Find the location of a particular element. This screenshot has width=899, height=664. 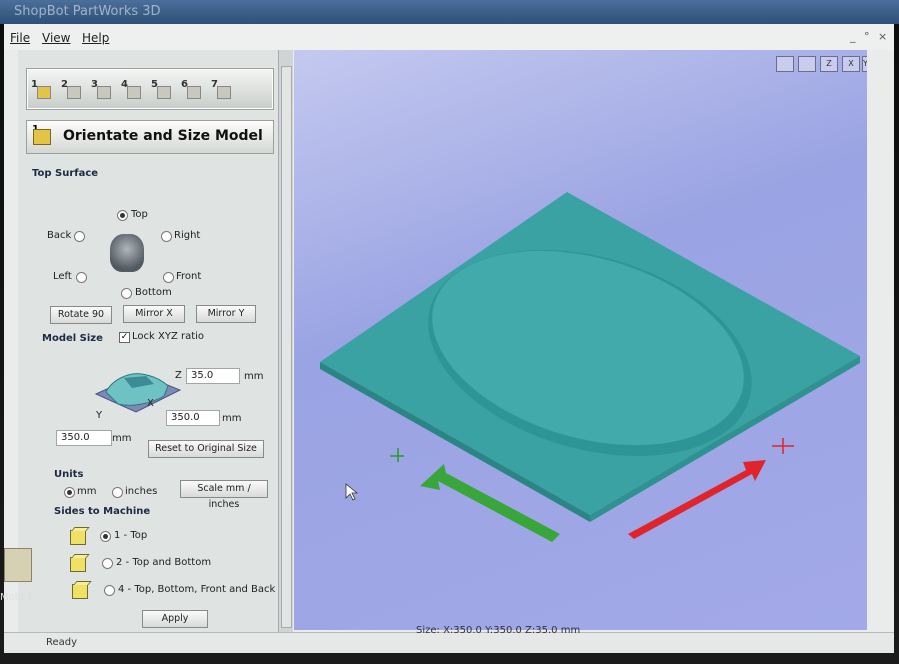

step-4-button: 4 is located at coordinates (132, 89).